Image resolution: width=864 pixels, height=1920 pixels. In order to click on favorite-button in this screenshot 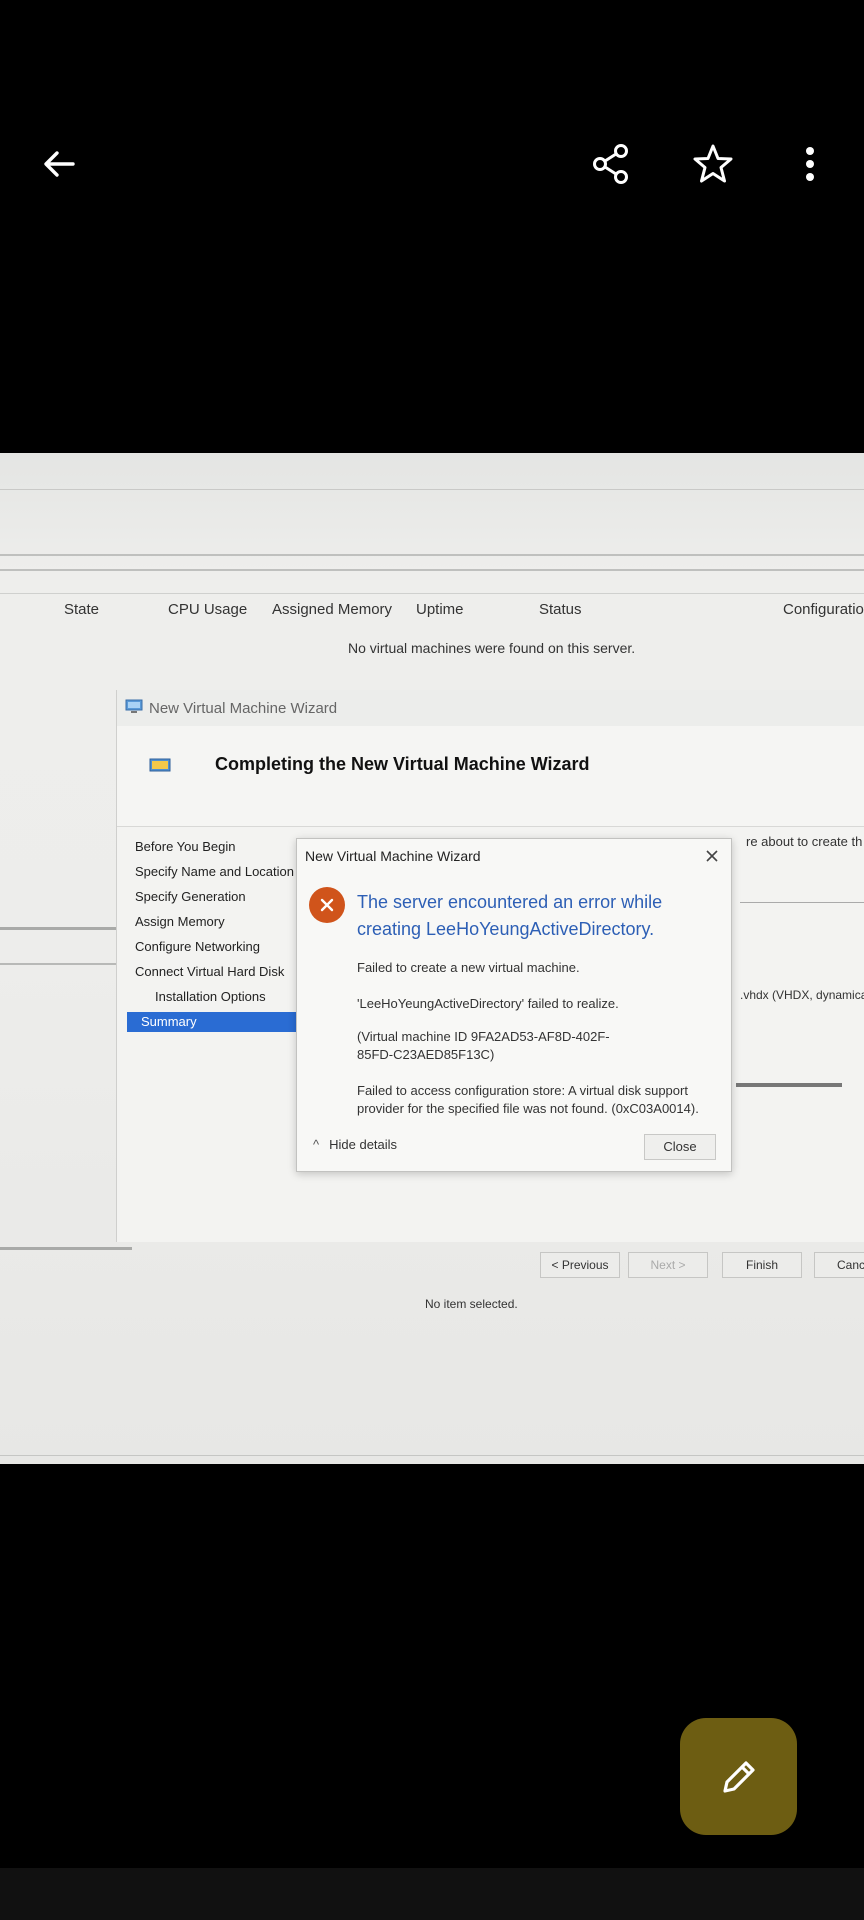, I will do `click(713, 164)`.